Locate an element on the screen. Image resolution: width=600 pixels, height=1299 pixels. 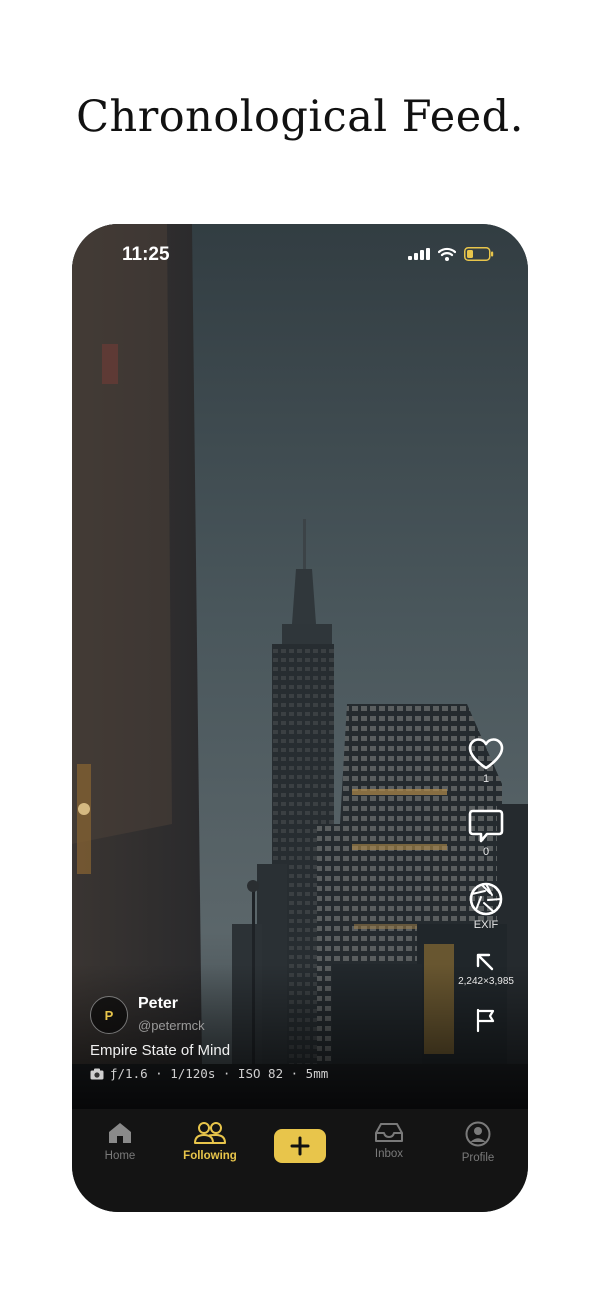
user-handle: @petermck is located at coordinates (171, 1025).